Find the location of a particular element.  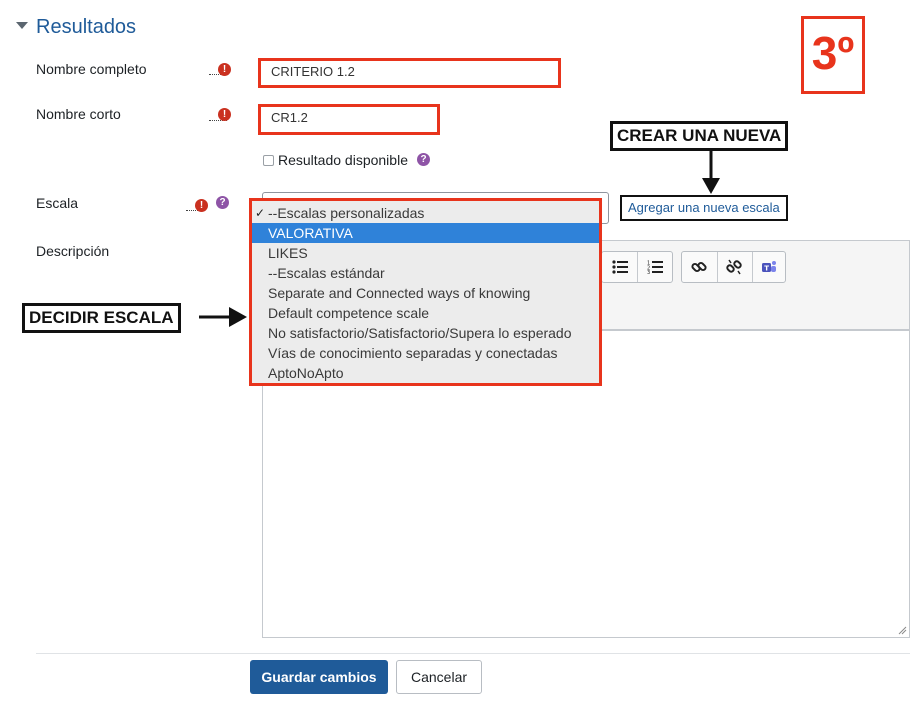

teams-icon: T is located at coordinates (769, 267).